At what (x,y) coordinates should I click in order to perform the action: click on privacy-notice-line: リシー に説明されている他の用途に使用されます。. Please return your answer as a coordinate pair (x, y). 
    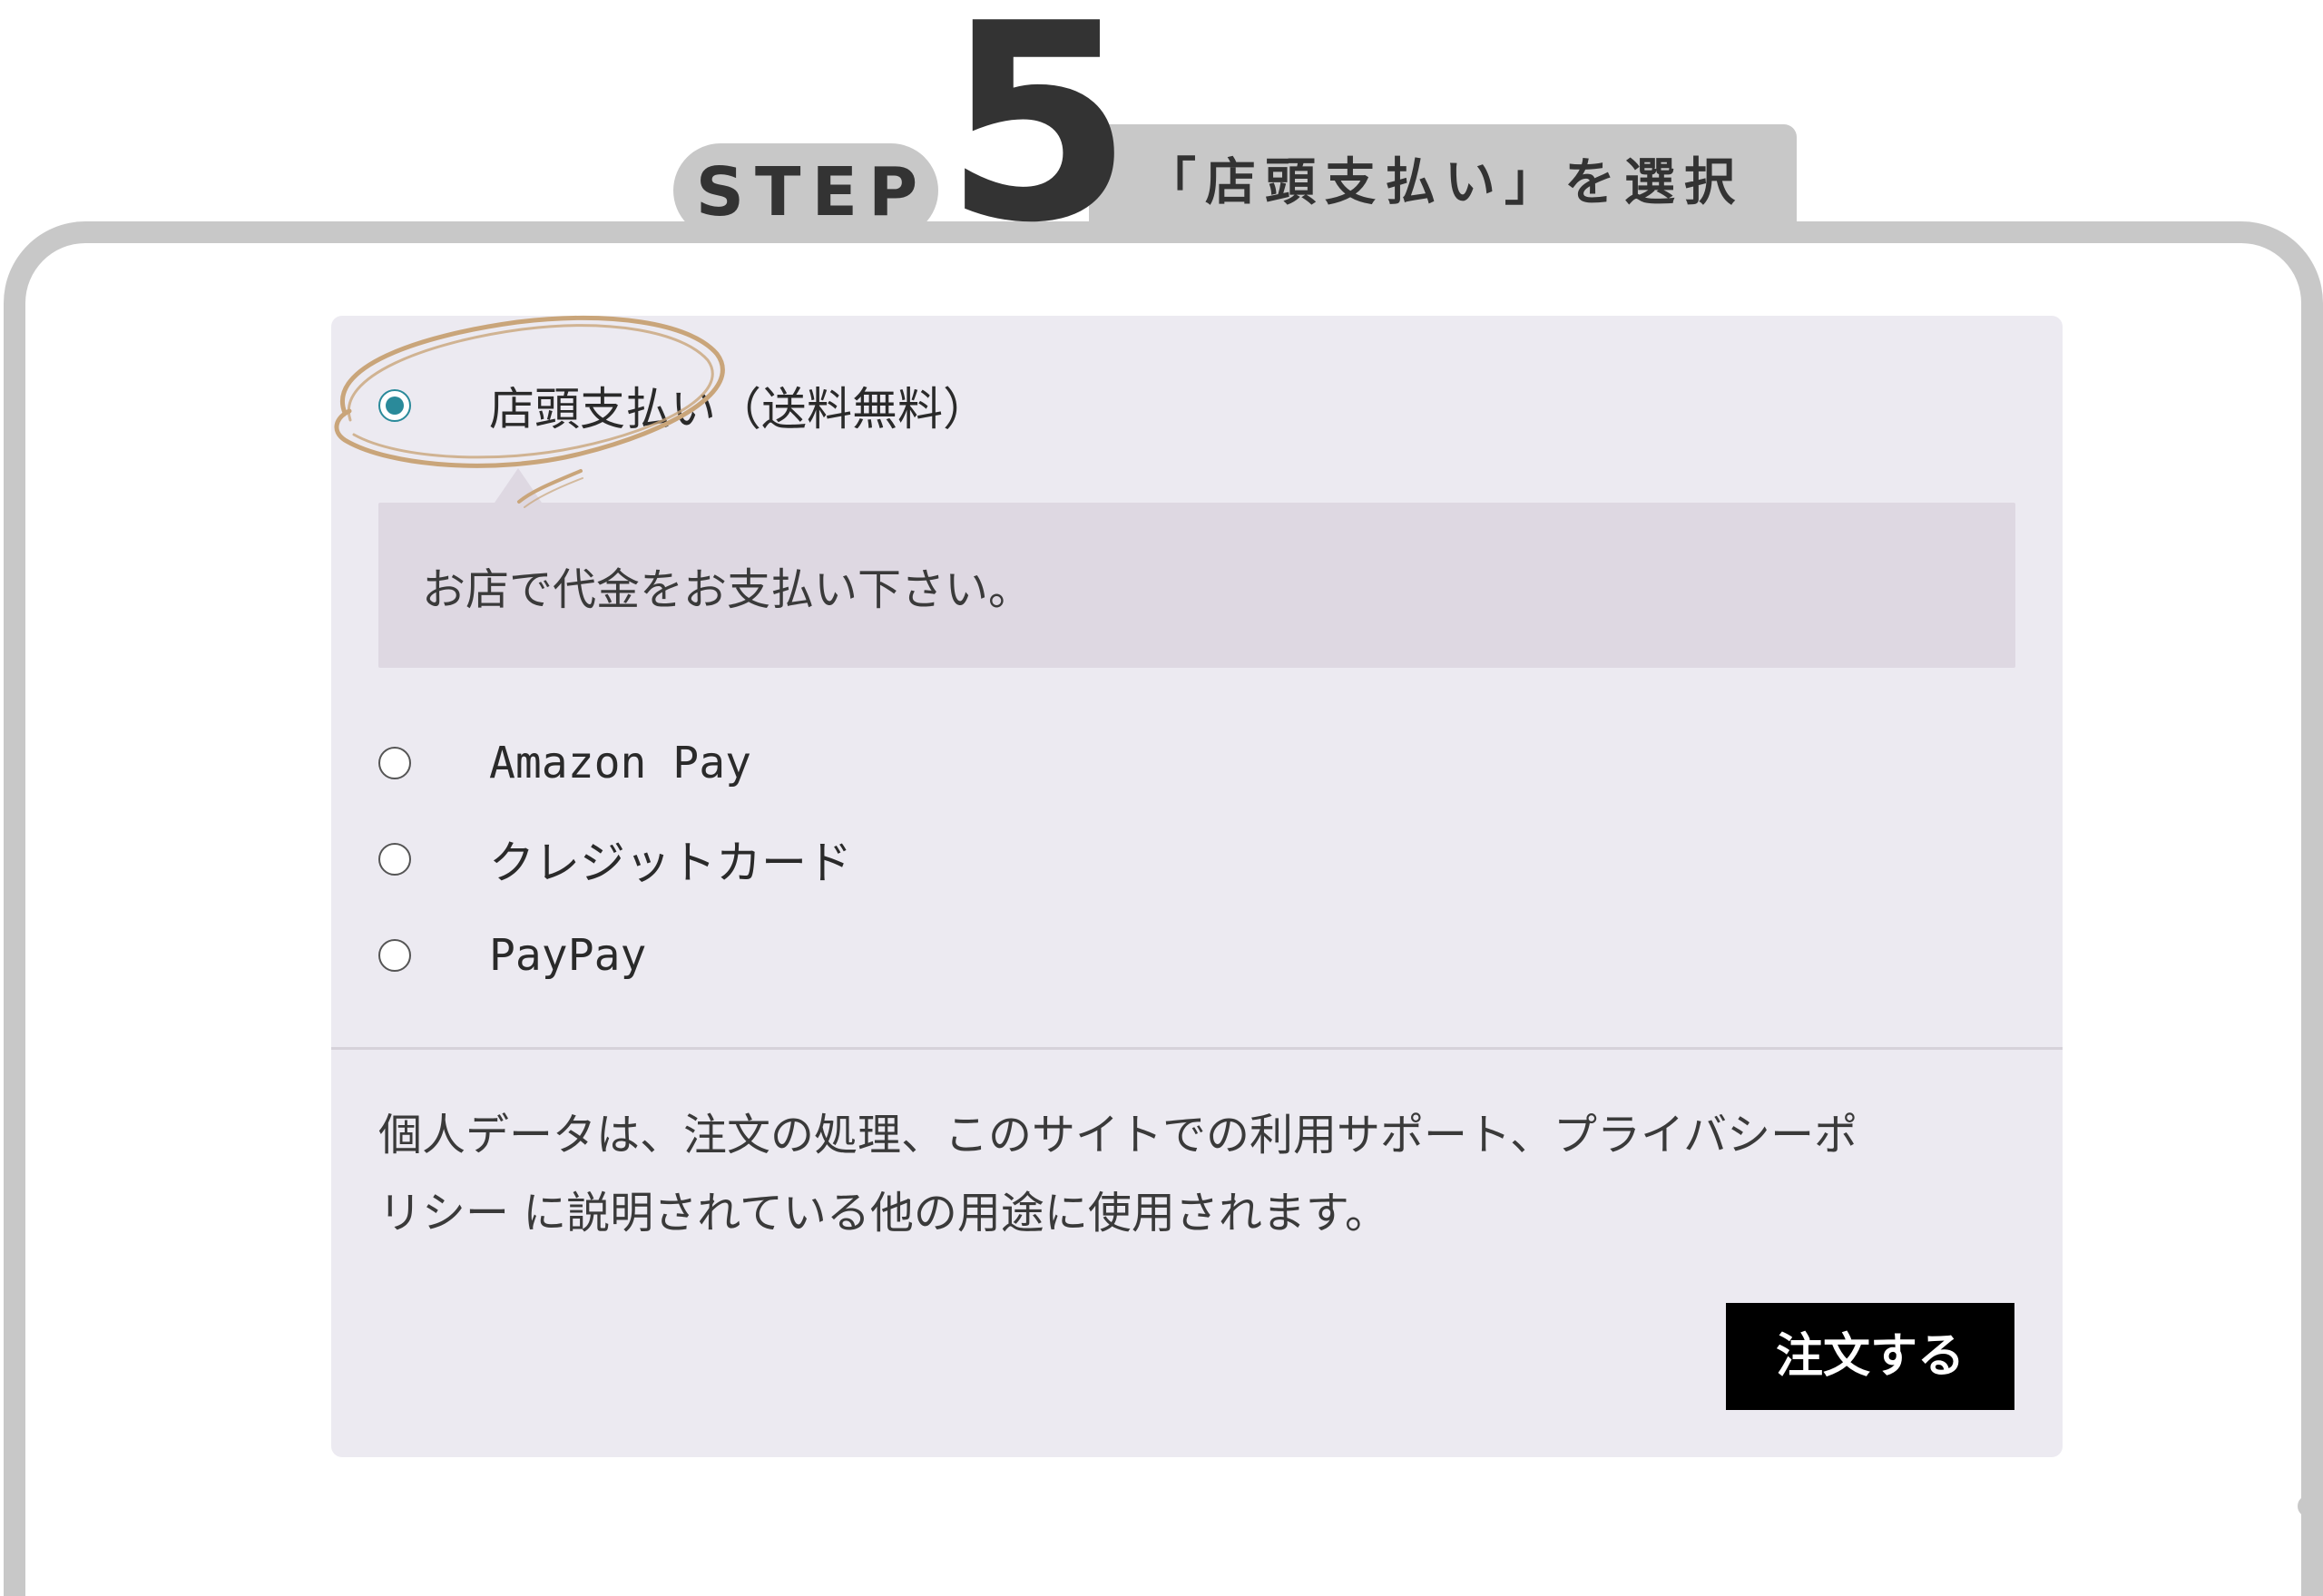
    Looking at the image, I should click on (884, 1213).